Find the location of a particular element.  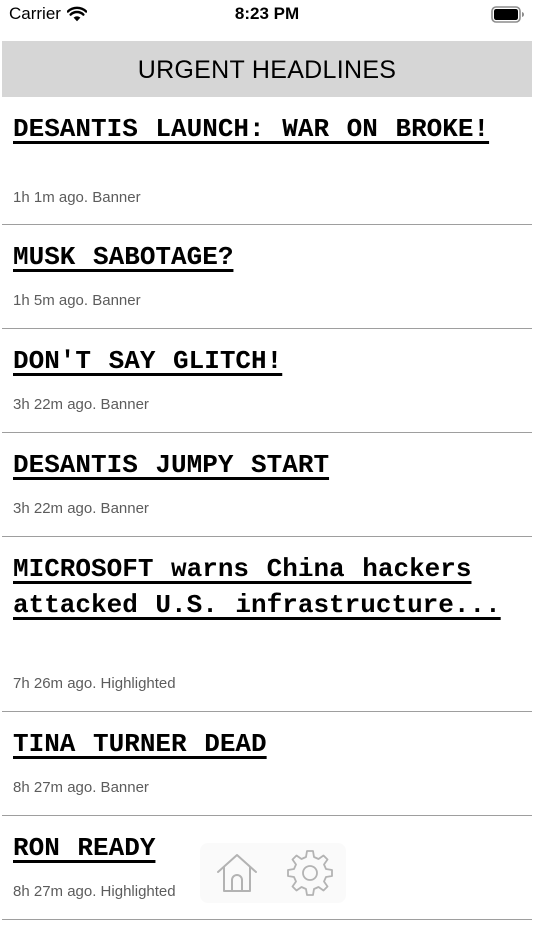

headline-link: DESANTIS LAUNCH: WAR ON BROKE! is located at coordinates (265, 129).